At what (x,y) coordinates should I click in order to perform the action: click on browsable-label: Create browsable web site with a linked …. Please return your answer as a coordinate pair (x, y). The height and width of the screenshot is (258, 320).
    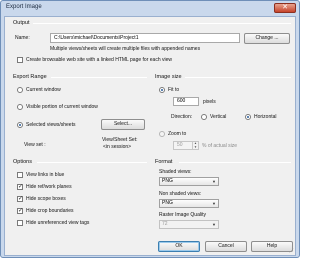
    Looking at the image, I should click on (99, 60).